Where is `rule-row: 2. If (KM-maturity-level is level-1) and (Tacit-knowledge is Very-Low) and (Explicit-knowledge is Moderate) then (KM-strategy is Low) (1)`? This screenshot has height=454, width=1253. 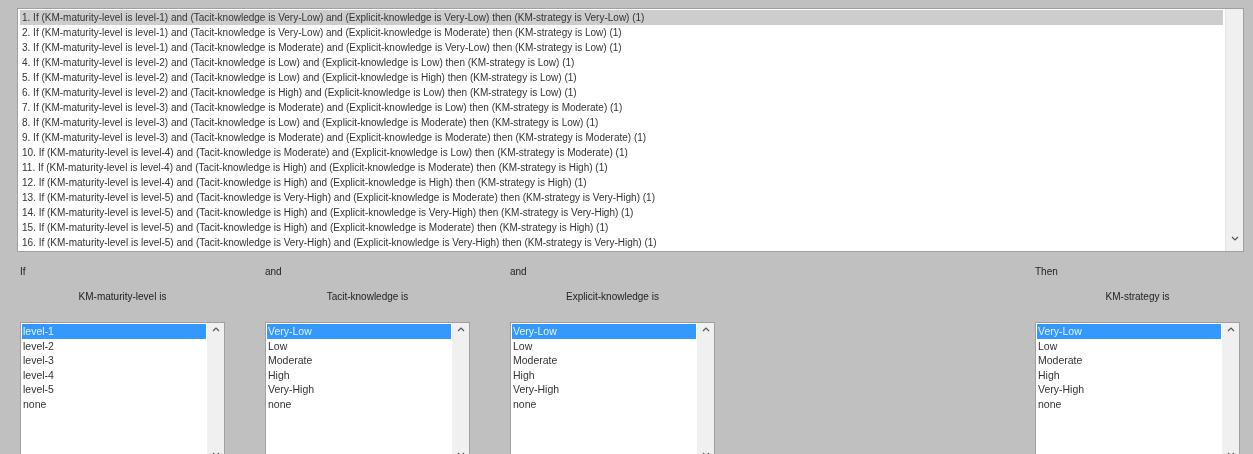
rule-row: 2. If (KM-maturity-level is level-1) and (Tacit-knowledge is Very-Low) and (Explicit-knowledge is Moderate) then (KM-strategy is Low) (1) is located at coordinates (621, 32).